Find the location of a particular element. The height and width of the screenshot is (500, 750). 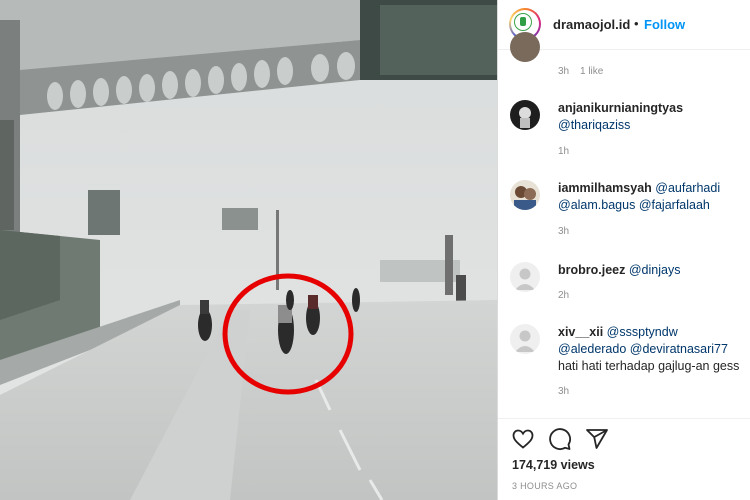

comment-username: brobro.jeez is located at coordinates (591, 270).